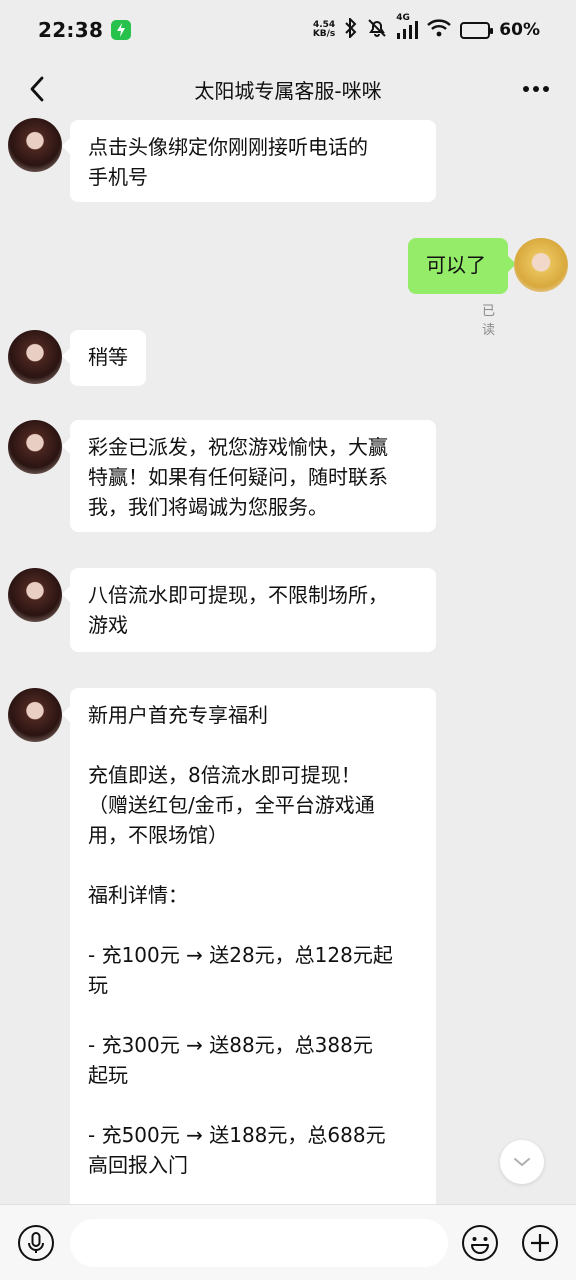 The width and height of the screenshot is (576, 1280). What do you see at coordinates (407, 26) in the screenshot?
I see `cellular-signal-icon: 4G` at bounding box center [407, 26].